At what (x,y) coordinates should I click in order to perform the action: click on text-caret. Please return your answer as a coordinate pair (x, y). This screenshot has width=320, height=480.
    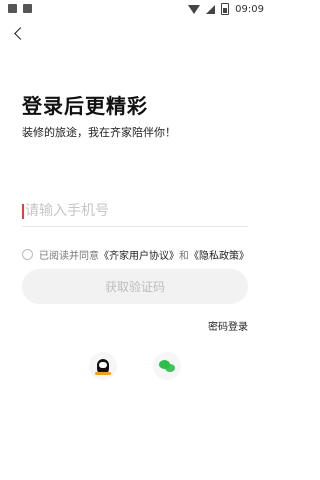
    Looking at the image, I should click on (23, 211).